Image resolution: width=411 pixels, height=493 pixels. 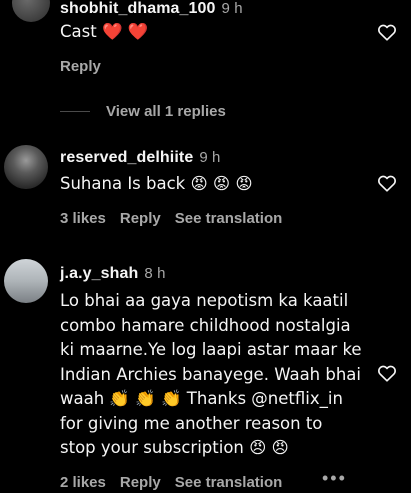 I want to click on comment-line: Lo bhai aa gaya nepotism ka kaatil, so click(x=204, y=300).